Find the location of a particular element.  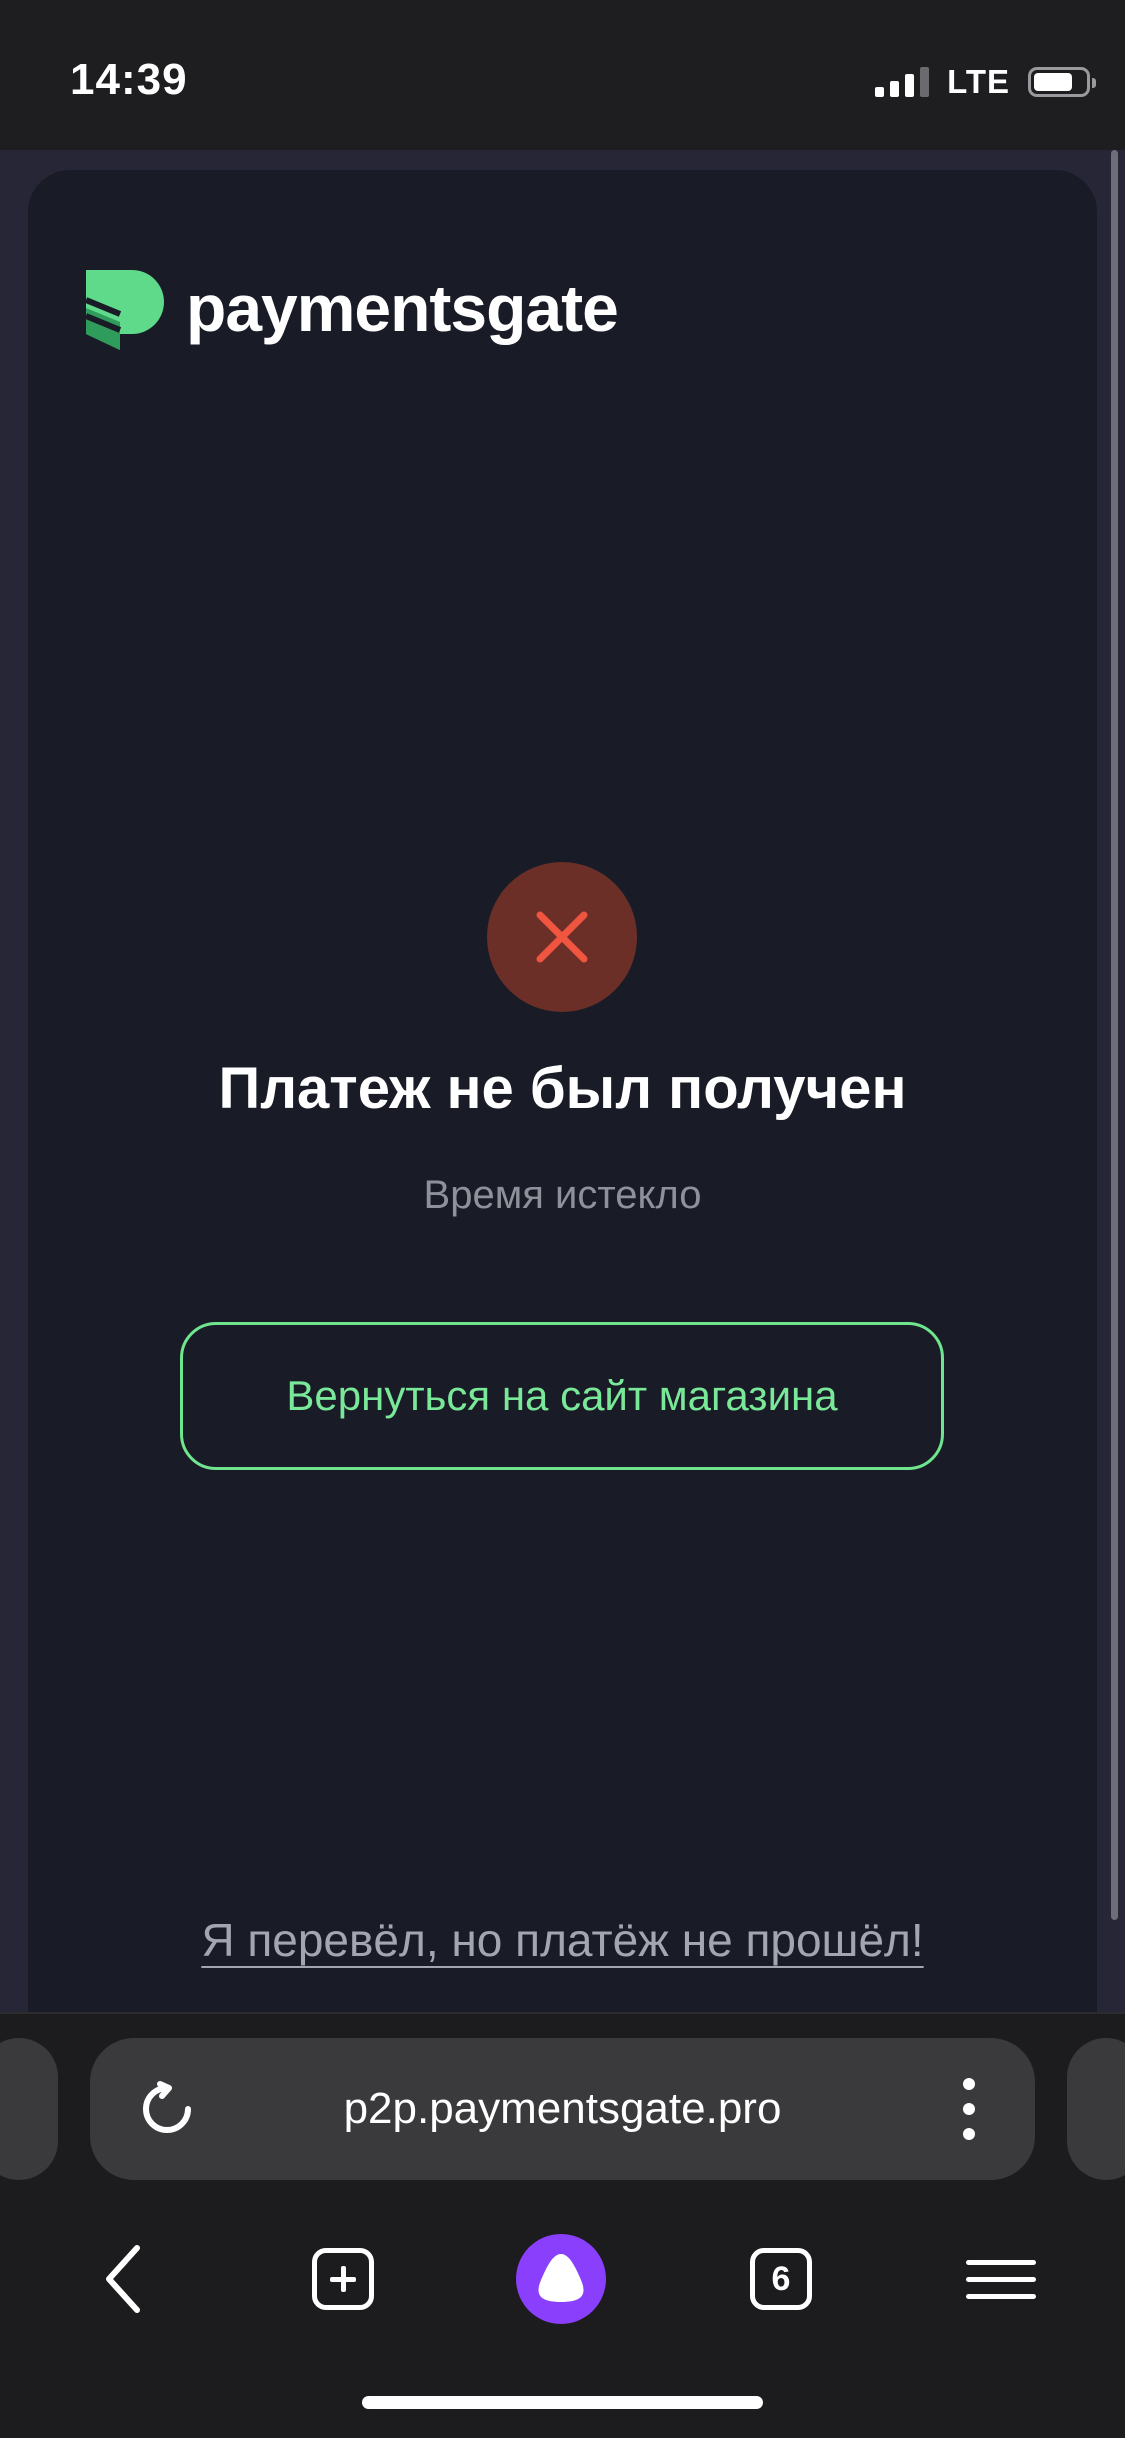

url-text: p2p.paymentsgate.pro is located at coordinates (562, 2109).